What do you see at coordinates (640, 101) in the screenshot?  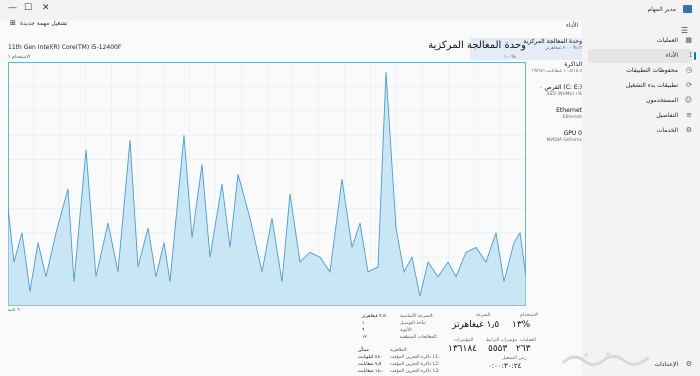 I see `nav-item-4: ☺ المستخدمون` at bounding box center [640, 101].